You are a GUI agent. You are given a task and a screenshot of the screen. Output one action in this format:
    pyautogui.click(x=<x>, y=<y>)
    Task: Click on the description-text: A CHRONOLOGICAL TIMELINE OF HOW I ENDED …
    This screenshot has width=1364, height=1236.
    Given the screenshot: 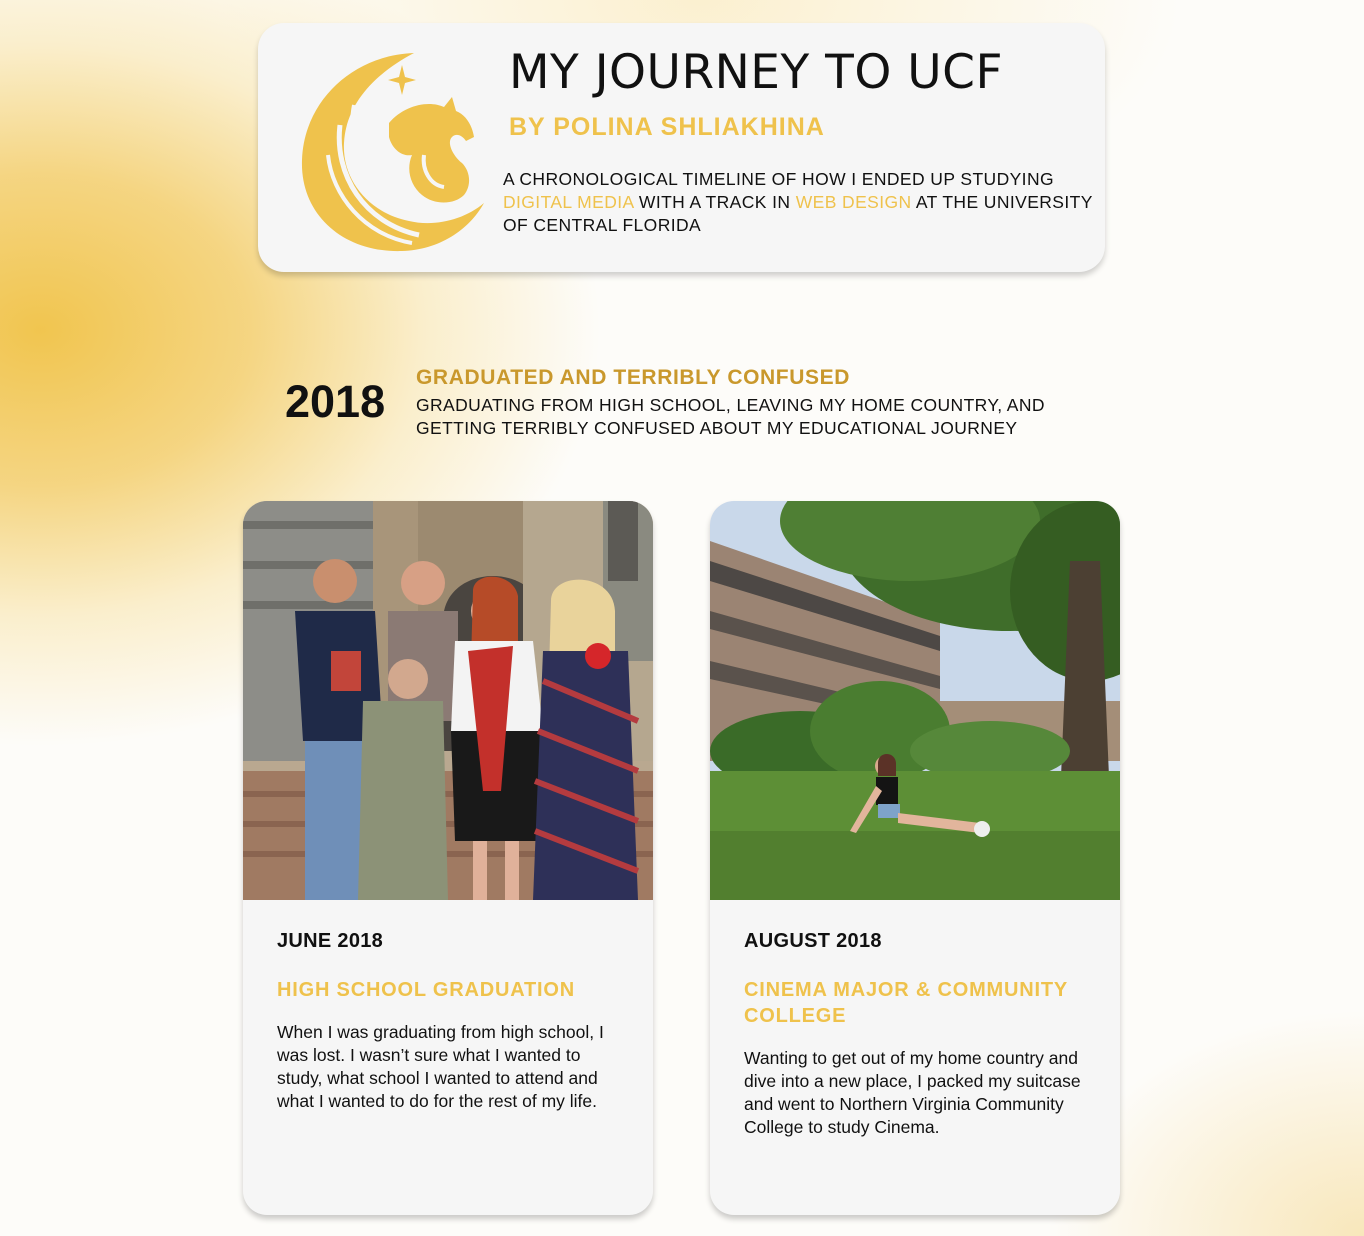 What is the action you would take?
    pyautogui.click(x=778, y=179)
    